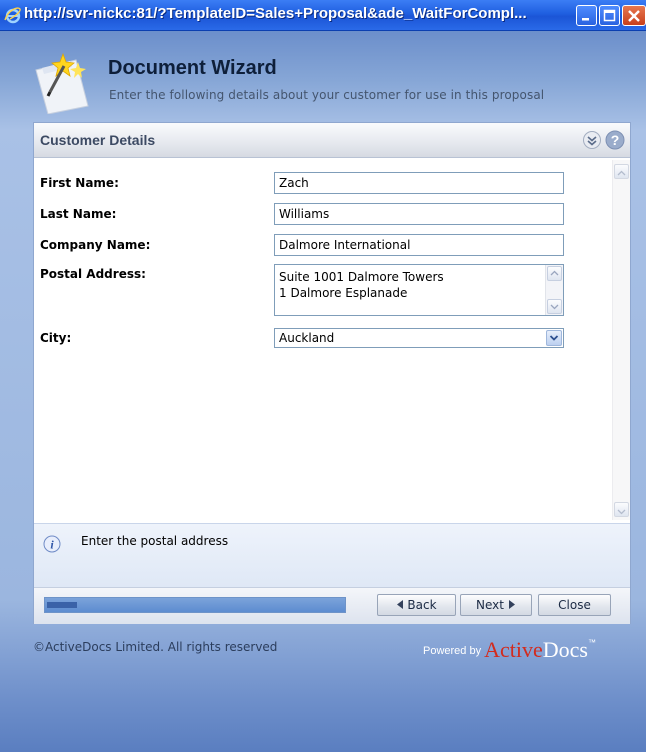  What do you see at coordinates (192, 68) in the screenshot?
I see `wizard-title: Document Wizard` at bounding box center [192, 68].